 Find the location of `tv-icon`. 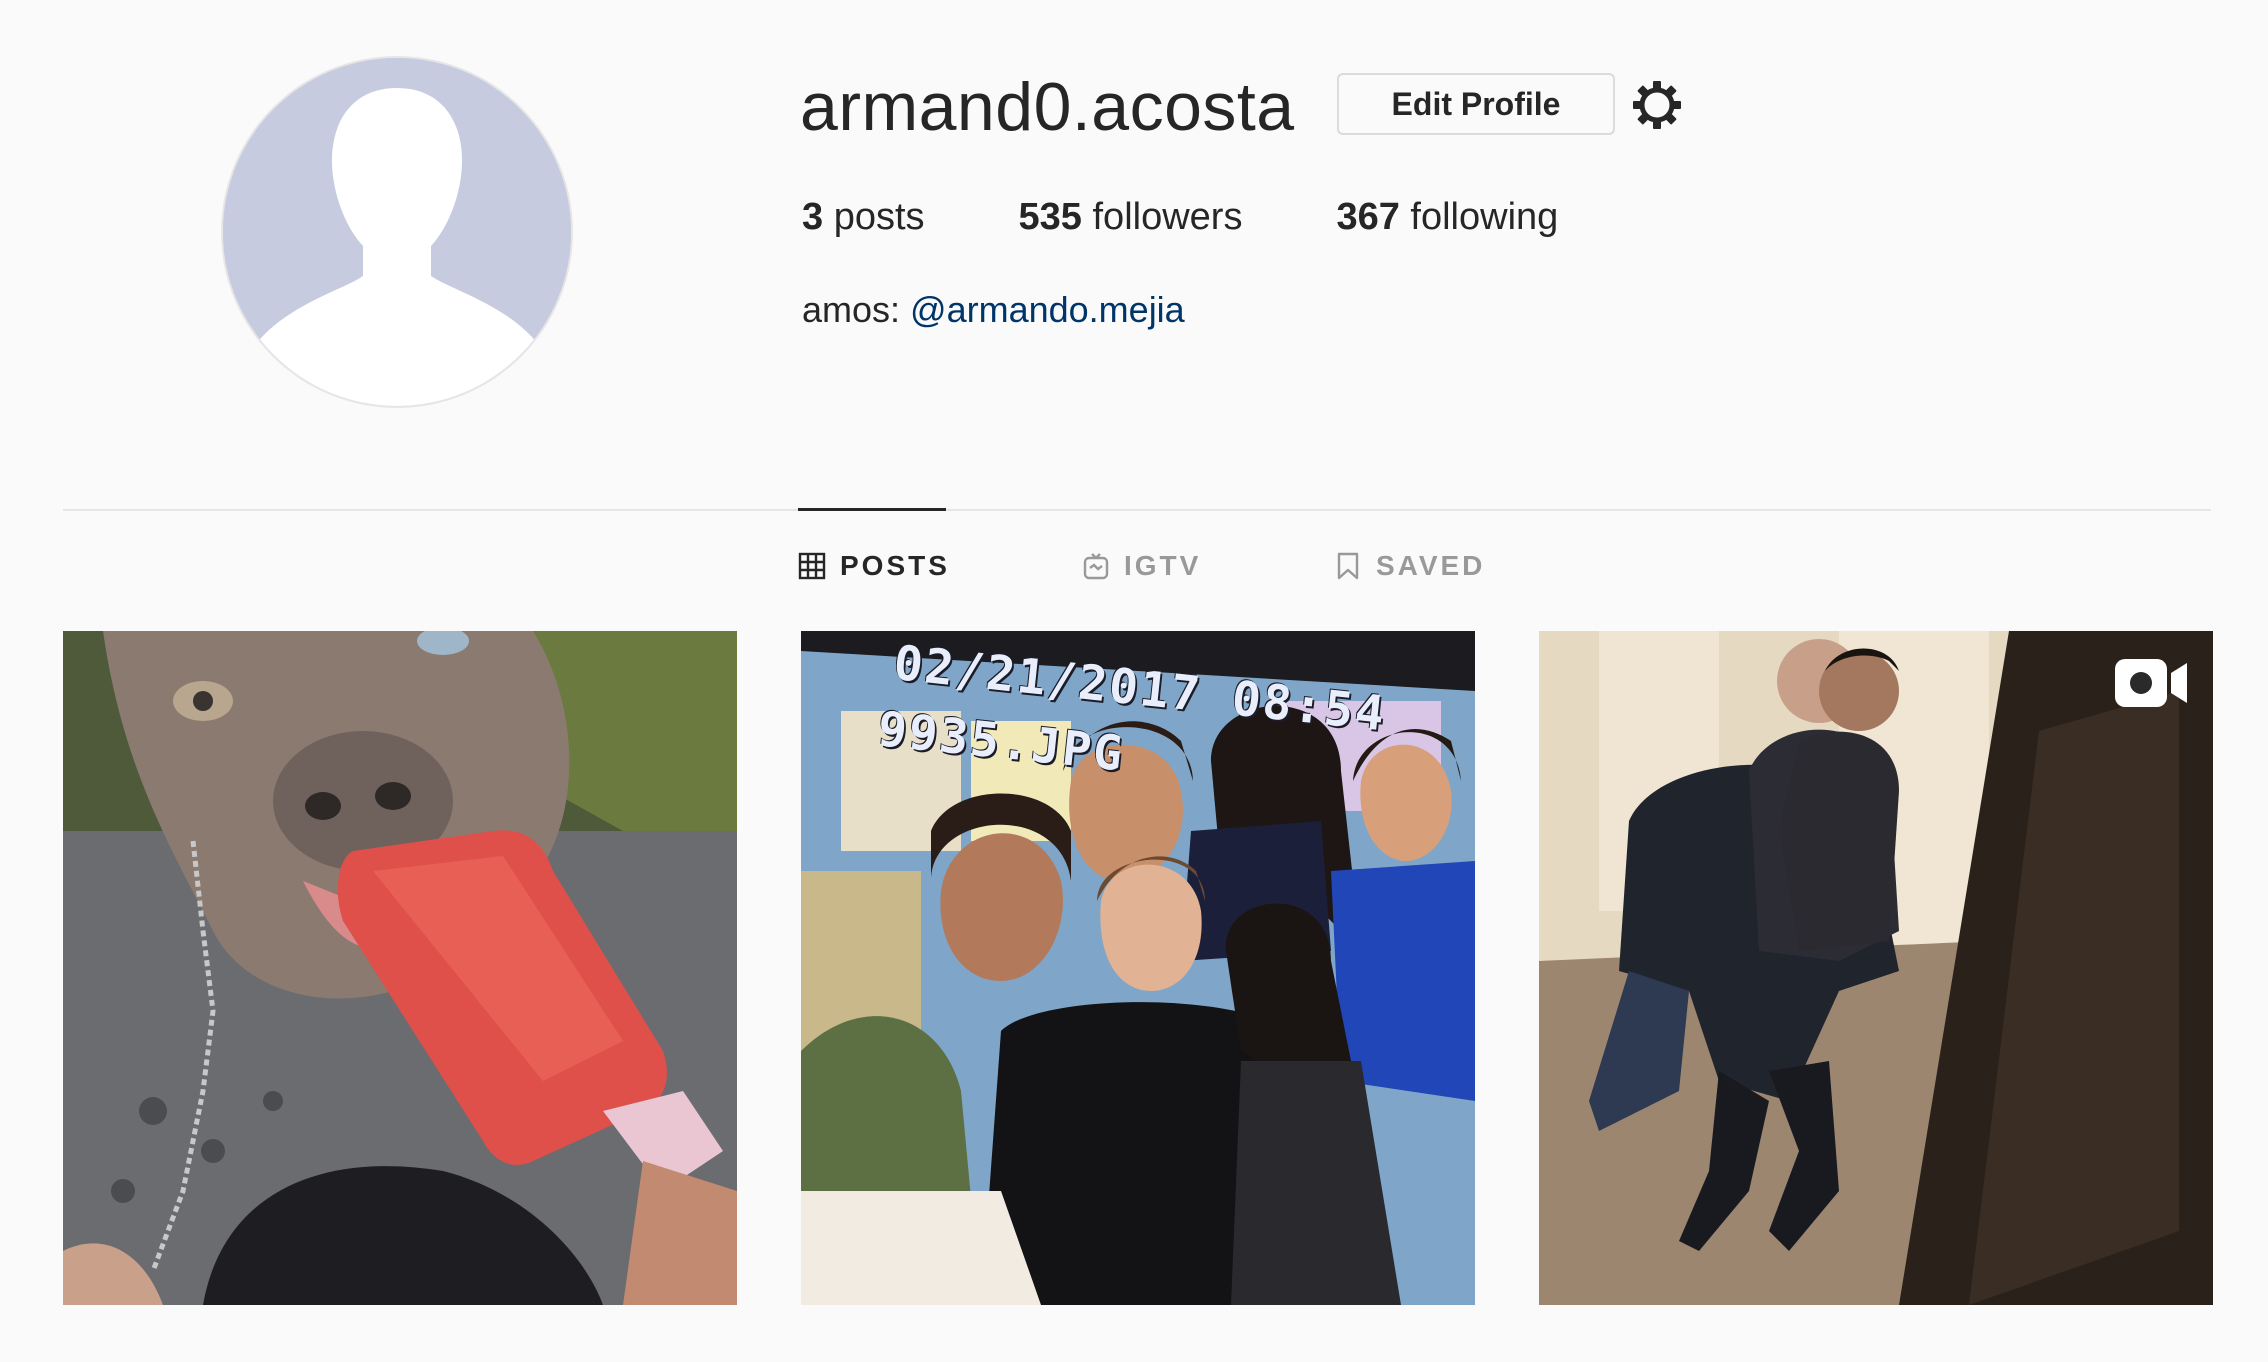

tv-icon is located at coordinates (1096, 566).